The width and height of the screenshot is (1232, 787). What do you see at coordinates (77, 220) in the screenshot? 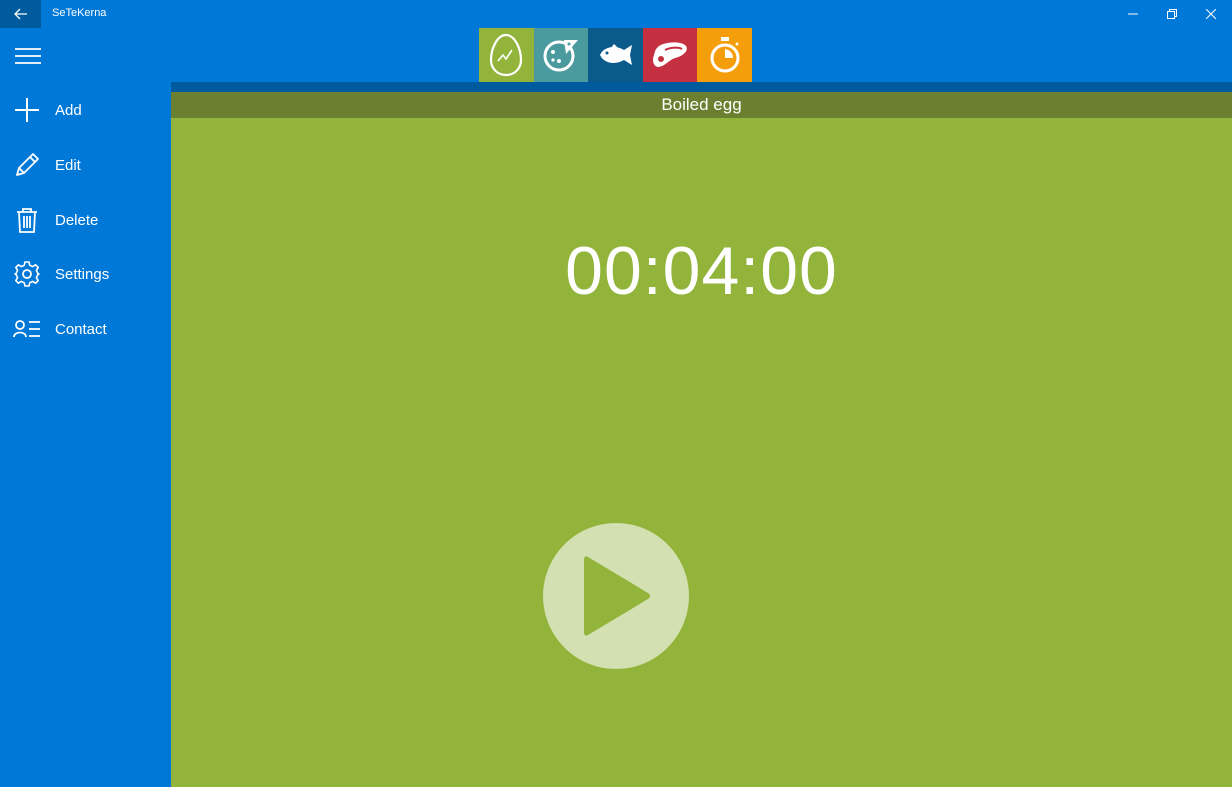
I see `nav-delete-label: Delete` at bounding box center [77, 220].